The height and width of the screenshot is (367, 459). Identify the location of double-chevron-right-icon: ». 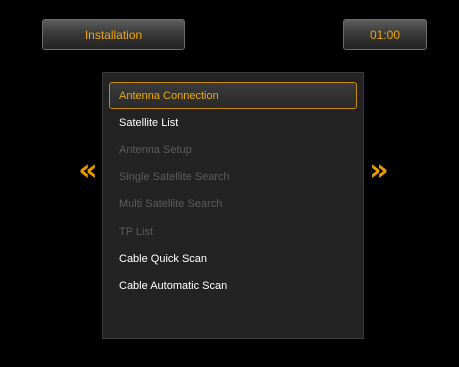
(379, 171).